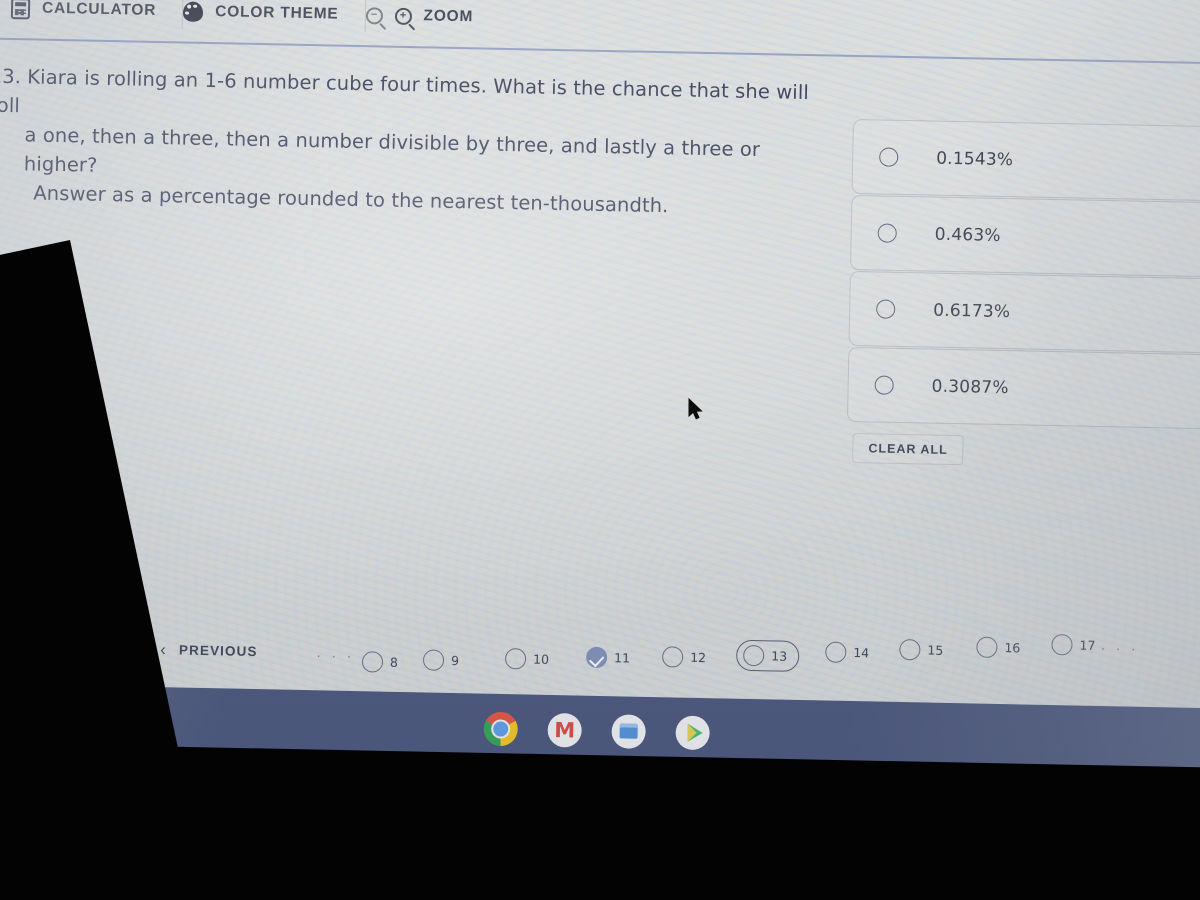 The height and width of the screenshot is (900, 1200). What do you see at coordinates (1024, 236) in the screenshot?
I see `answer-option: 0.463%` at bounding box center [1024, 236].